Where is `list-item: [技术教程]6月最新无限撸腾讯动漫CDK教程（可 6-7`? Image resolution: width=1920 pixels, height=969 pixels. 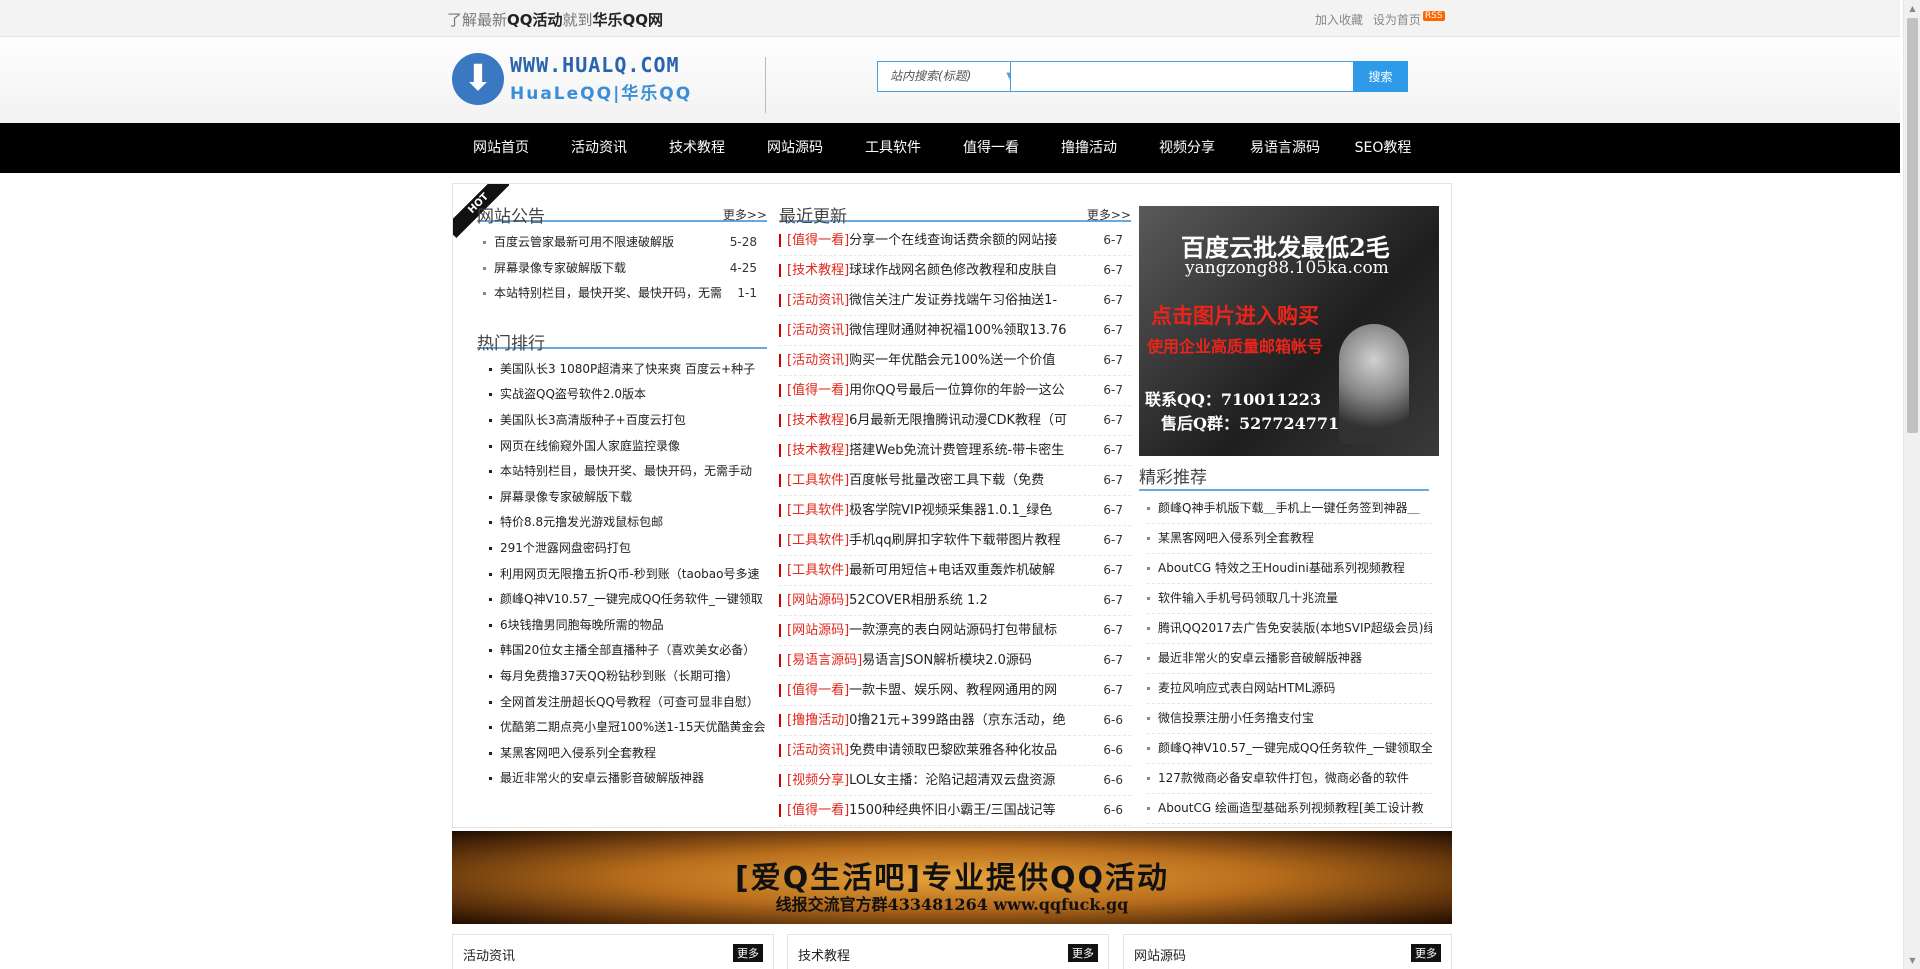 list-item: [技术教程]6月最新无限撸腾讯动漫CDK教程（可 6-7 is located at coordinates (955, 421).